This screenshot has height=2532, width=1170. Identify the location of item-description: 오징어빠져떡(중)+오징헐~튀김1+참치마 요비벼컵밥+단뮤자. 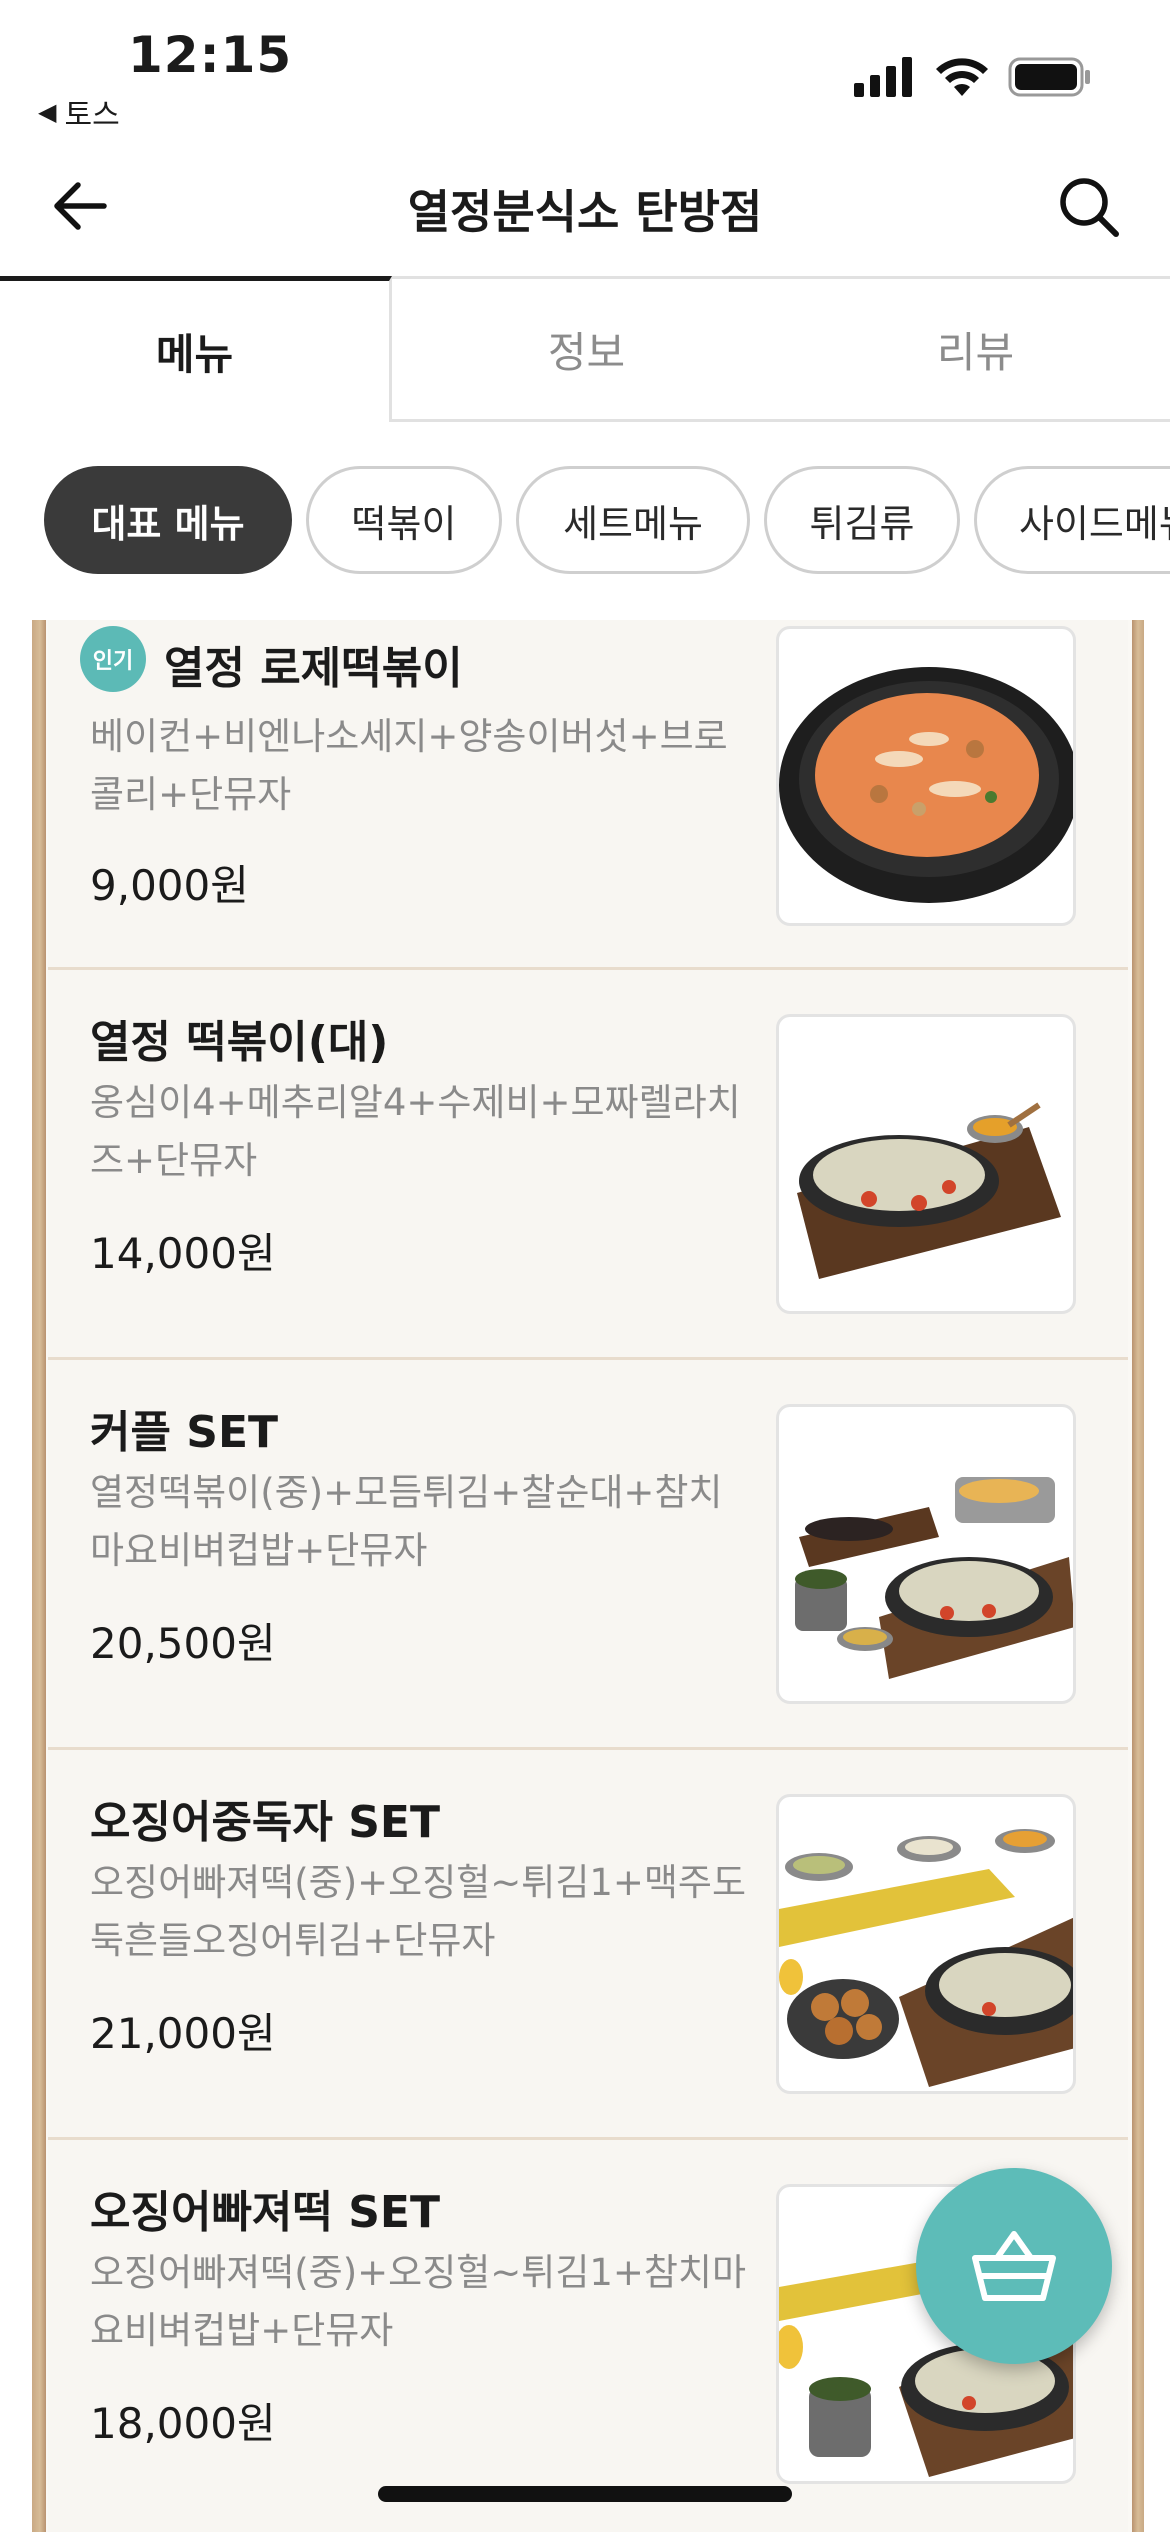
(435, 2302).